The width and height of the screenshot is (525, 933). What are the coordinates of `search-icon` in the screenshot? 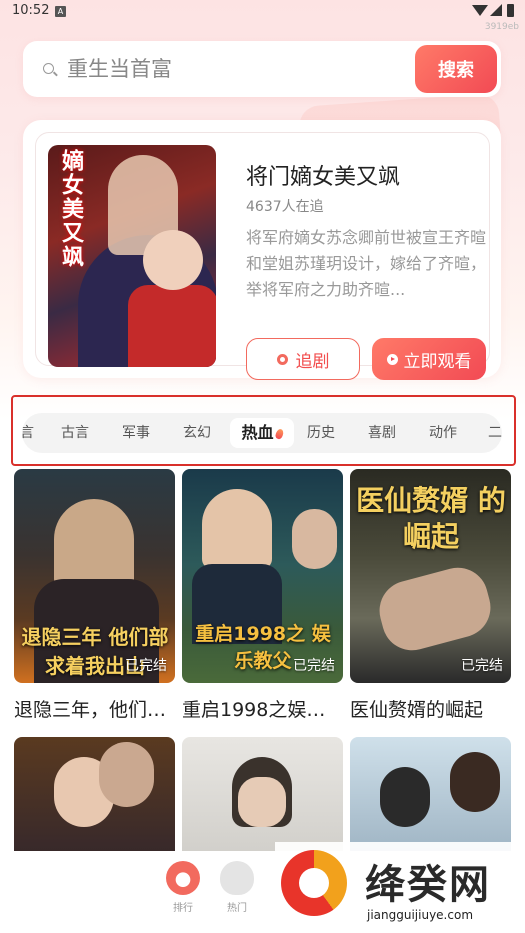 It's located at (48, 68).